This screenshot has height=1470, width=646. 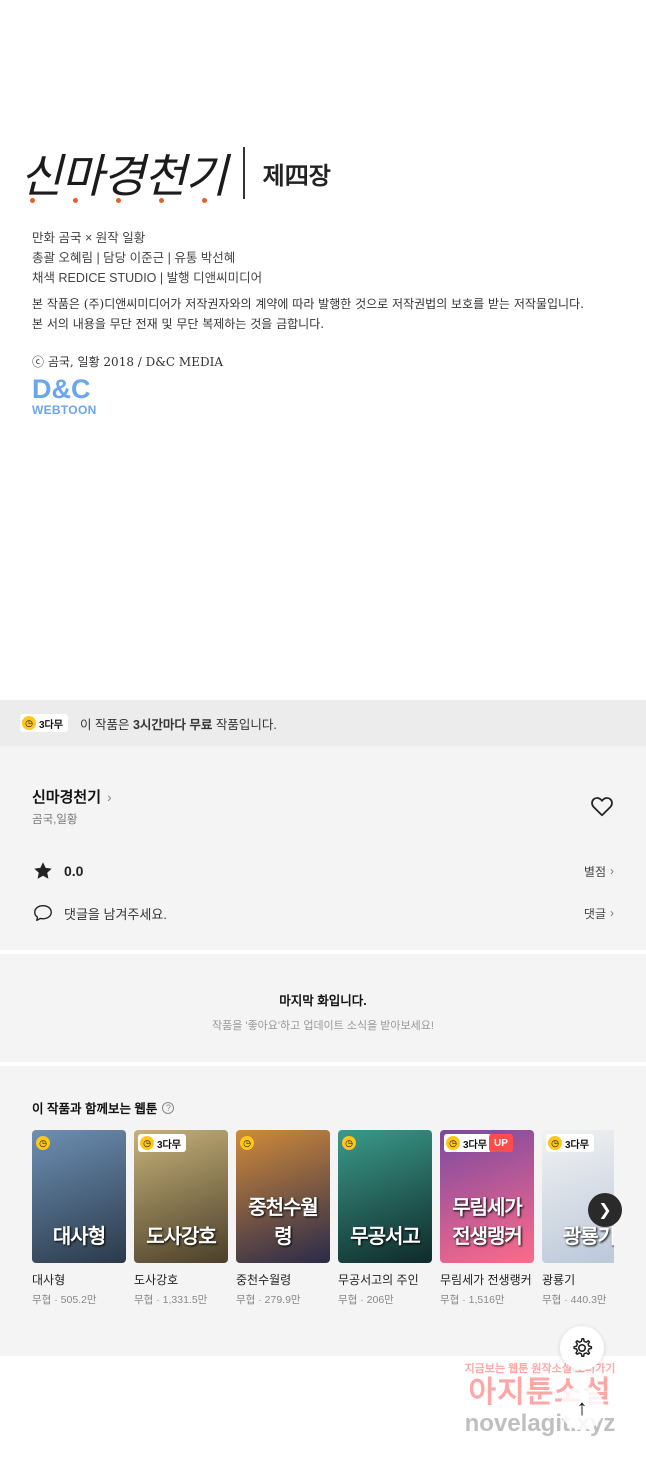 I want to click on title-divider, so click(x=243, y=173).